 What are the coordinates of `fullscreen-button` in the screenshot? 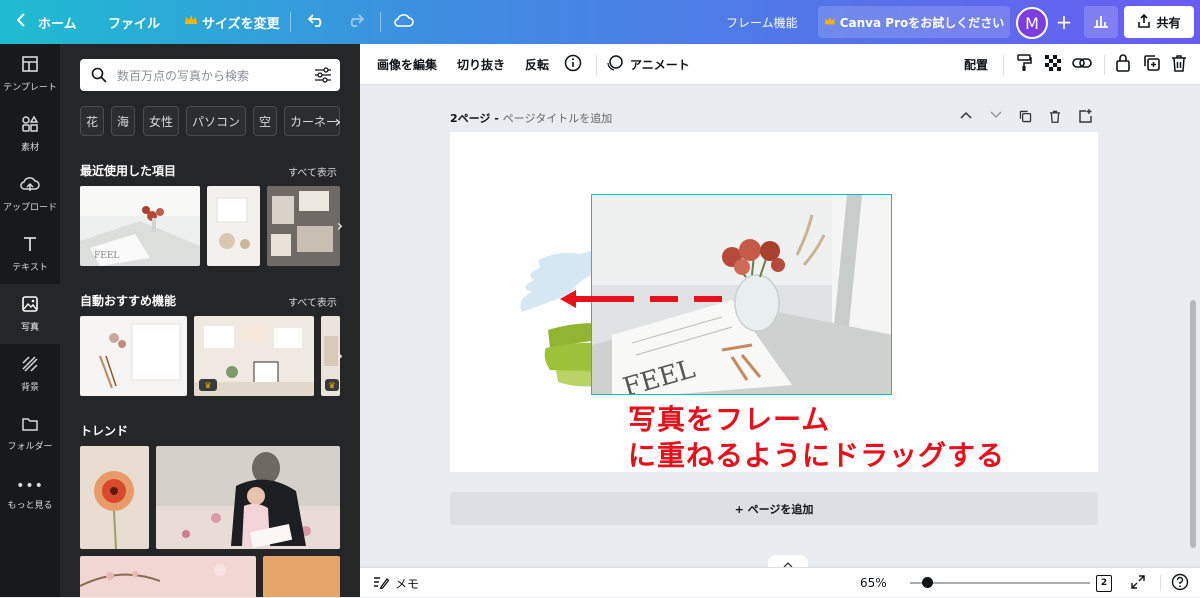 It's located at (1138, 583).